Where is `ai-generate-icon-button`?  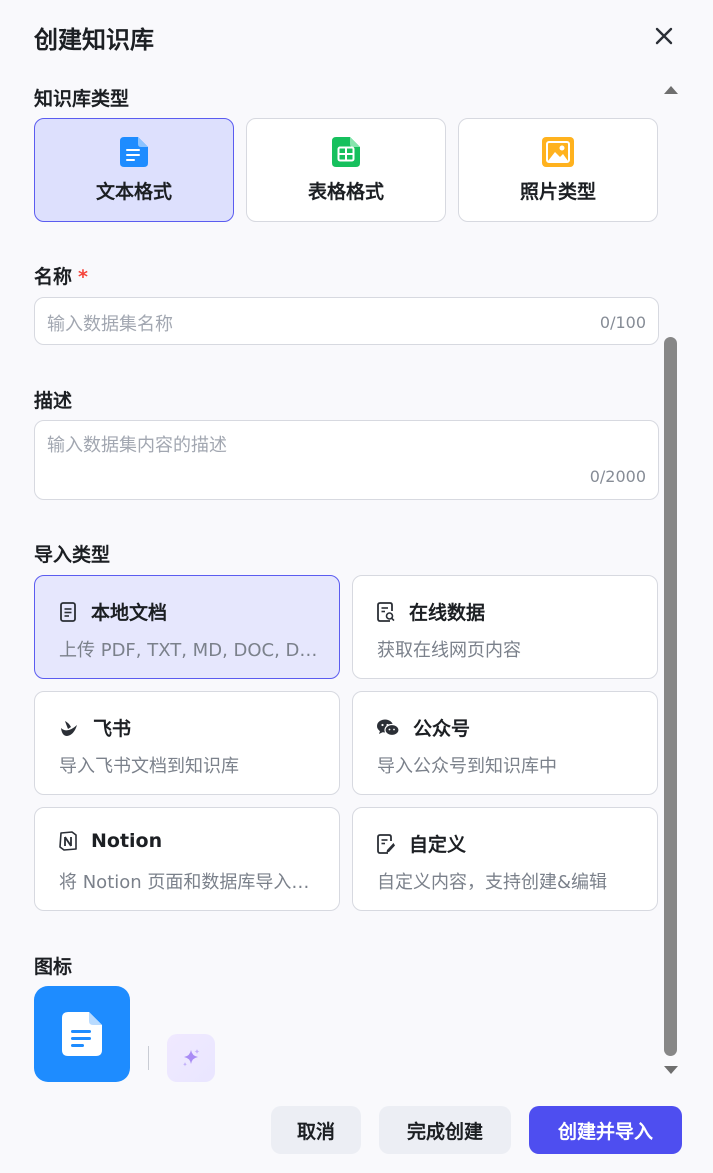
ai-generate-icon-button is located at coordinates (191, 1058).